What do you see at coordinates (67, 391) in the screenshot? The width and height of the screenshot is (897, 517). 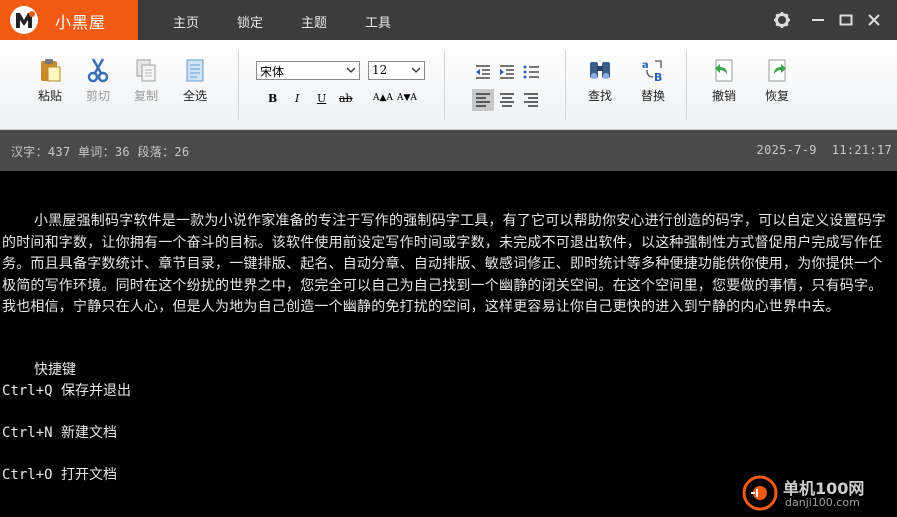 I see `shortcut-line: Ctrl+Q 保存并退出` at bounding box center [67, 391].